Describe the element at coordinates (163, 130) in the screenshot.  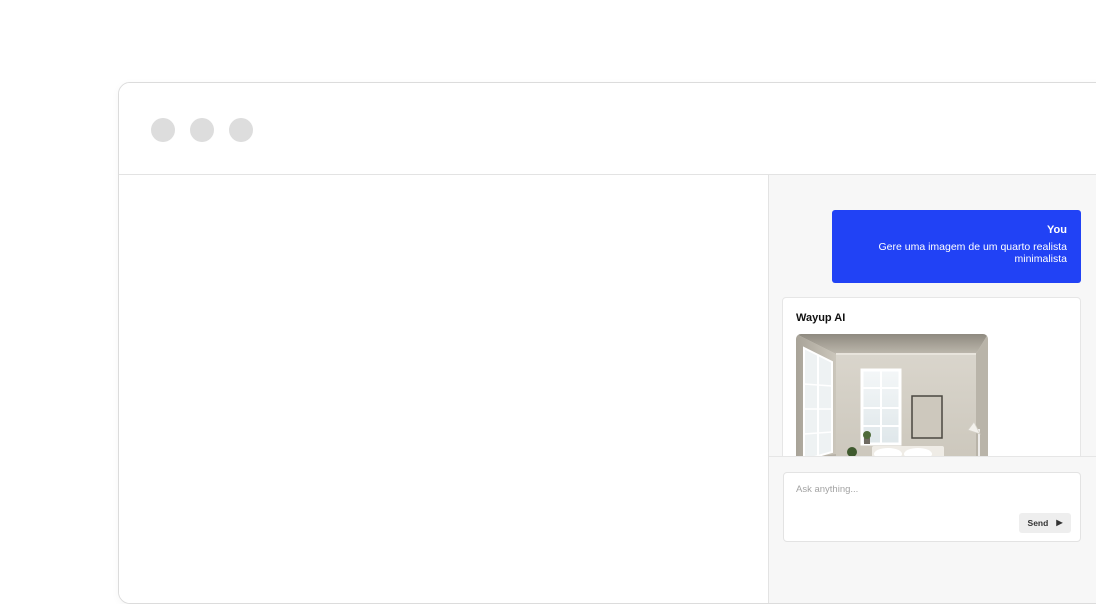
I see `window-close-dot` at that location.